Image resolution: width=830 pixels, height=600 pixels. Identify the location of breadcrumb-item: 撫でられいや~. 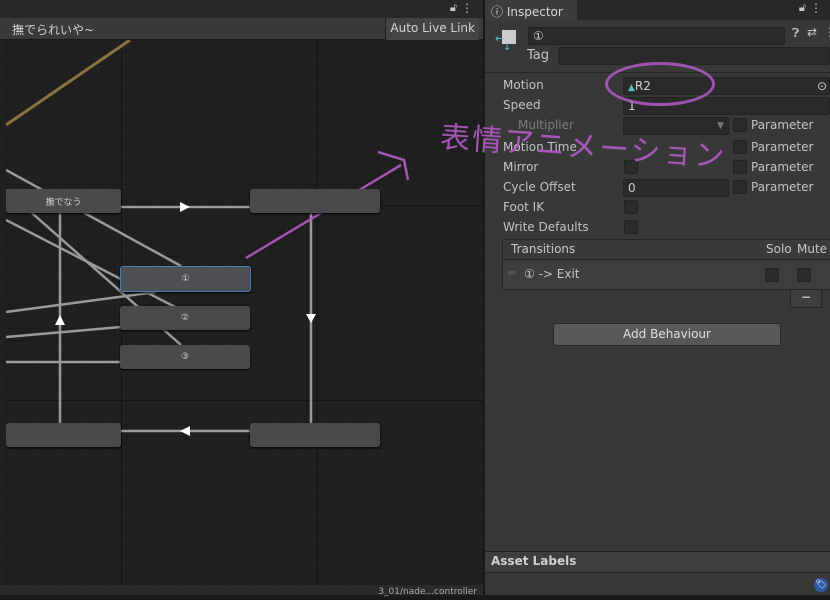
(53, 29).